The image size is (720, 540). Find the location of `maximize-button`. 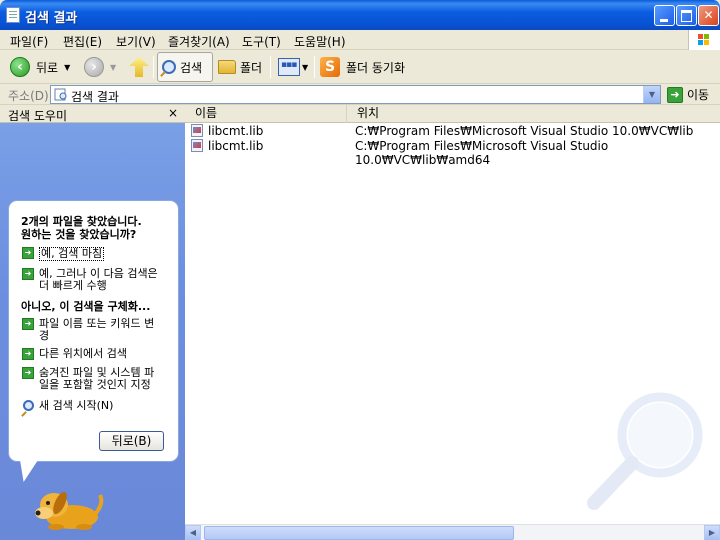

maximize-button is located at coordinates (686, 15).